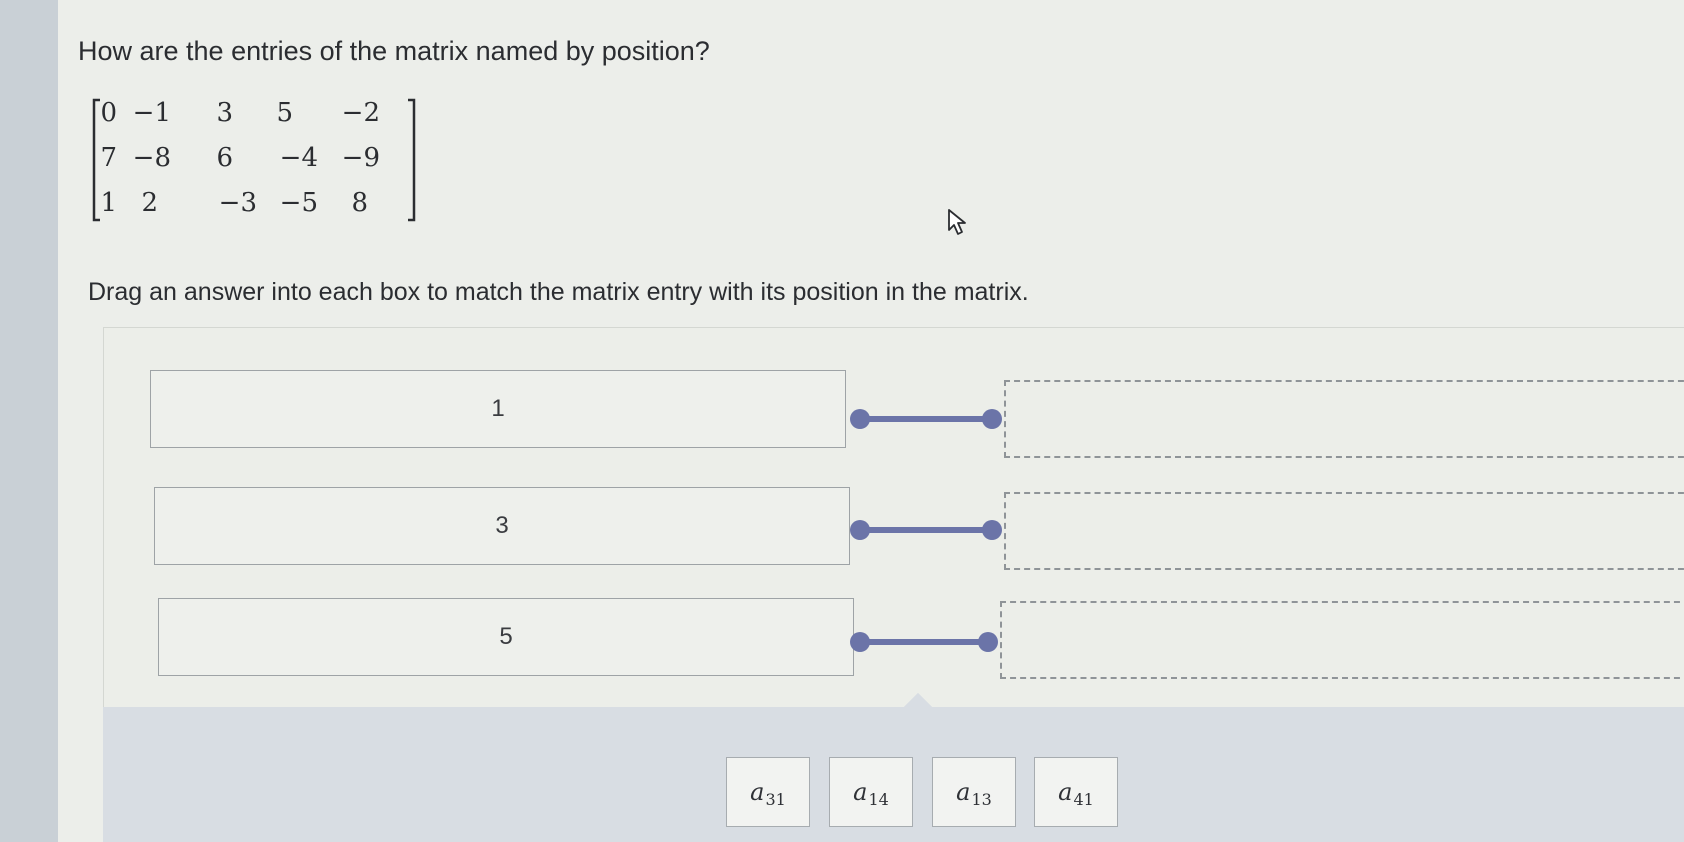  What do you see at coordinates (224, 158) in the screenshot?
I see `matrix-cell-r2c3: 6` at bounding box center [224, 158].